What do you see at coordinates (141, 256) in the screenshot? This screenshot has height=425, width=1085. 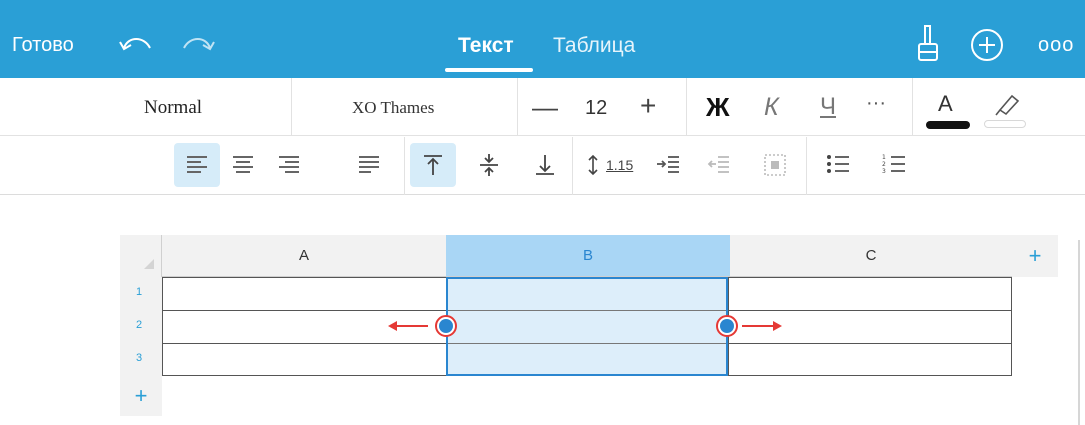 I see `select-all-corner` at bounding box center [141, 256].